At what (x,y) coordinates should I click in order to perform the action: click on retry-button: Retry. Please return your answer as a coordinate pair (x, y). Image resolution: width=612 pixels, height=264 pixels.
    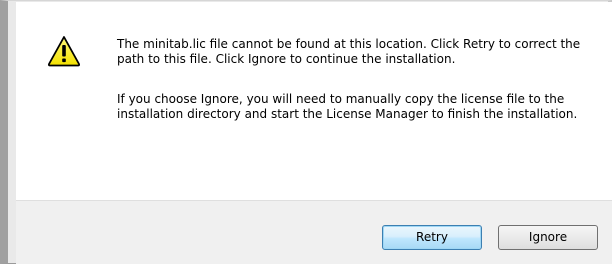
    Looking at the image, I should click on (432, 237).